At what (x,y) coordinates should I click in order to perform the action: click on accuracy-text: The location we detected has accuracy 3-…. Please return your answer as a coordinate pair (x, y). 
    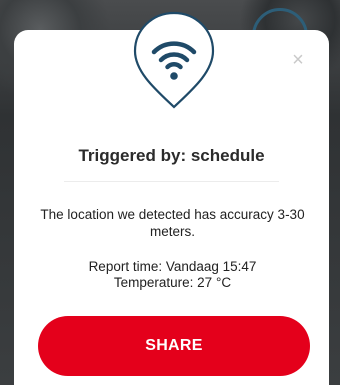
    Looking at the image, I should click on (172, 223).